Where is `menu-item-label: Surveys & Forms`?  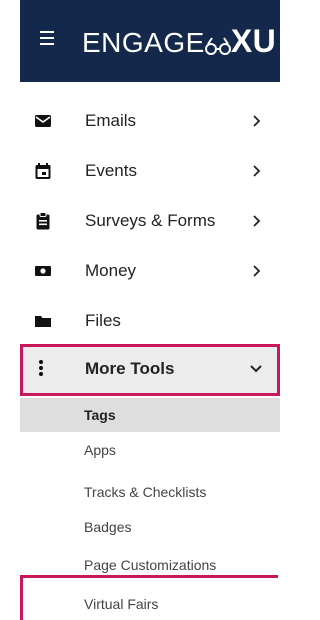
menu-item-label: Surveys & Forms is located at coordinates (150, 220).